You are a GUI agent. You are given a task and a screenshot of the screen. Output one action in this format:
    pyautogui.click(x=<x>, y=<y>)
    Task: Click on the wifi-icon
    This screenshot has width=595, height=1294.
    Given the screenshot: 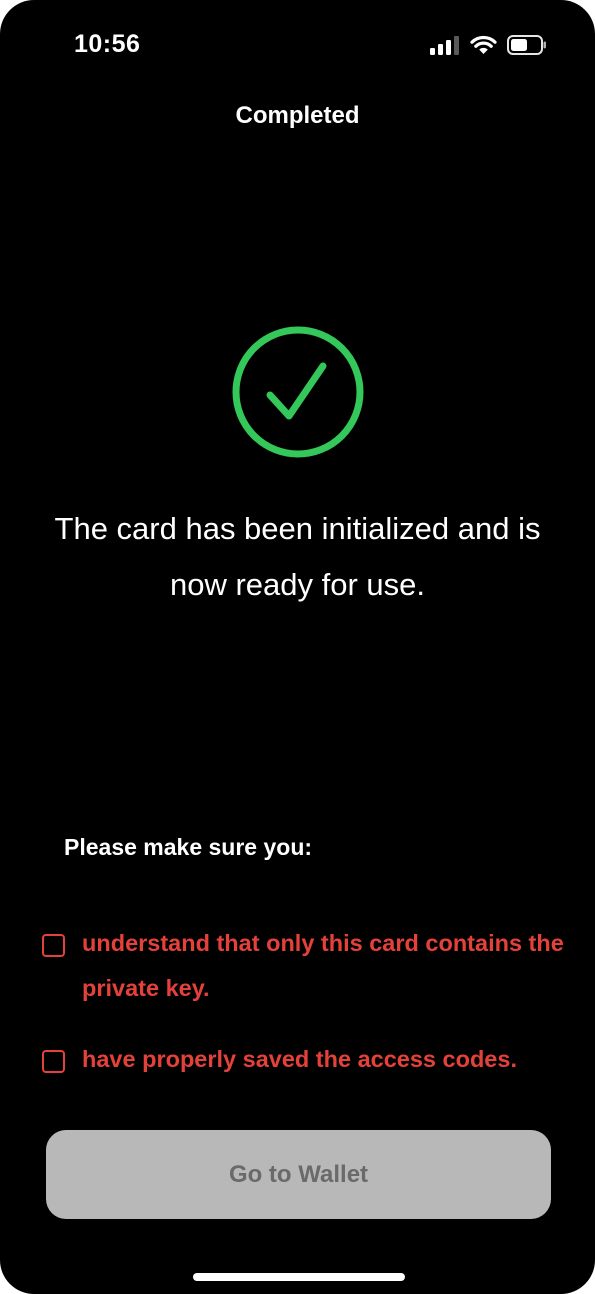 What is the action you would take?
    pyautogui.click(x=483, y=44)
    